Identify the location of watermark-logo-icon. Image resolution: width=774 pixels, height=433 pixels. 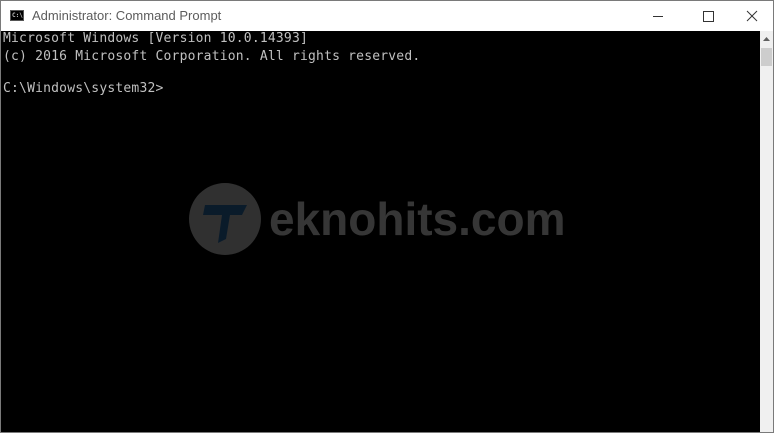
(225, 223).